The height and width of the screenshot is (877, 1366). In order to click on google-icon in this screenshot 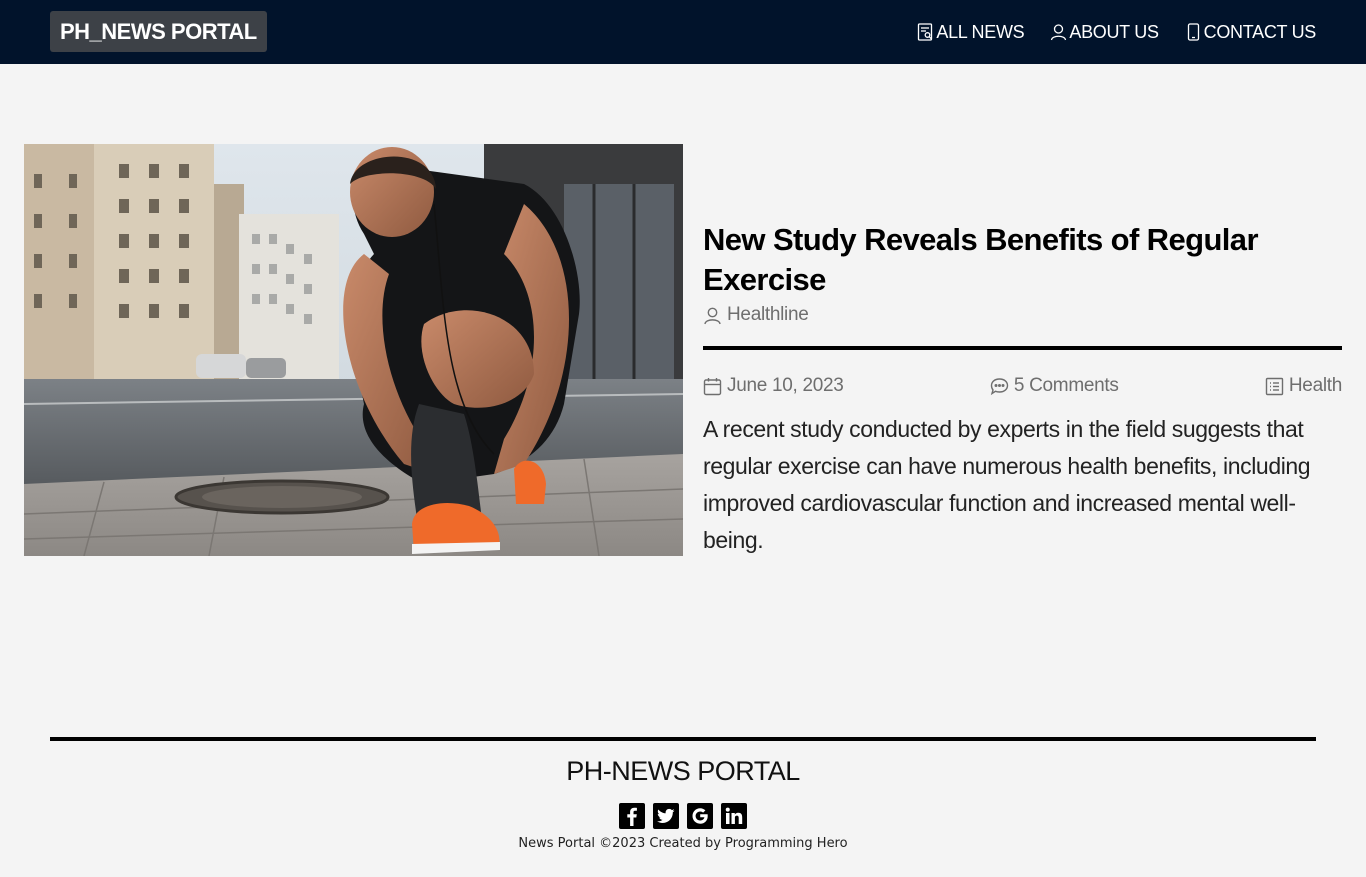, I will do `click(700, 816)`.